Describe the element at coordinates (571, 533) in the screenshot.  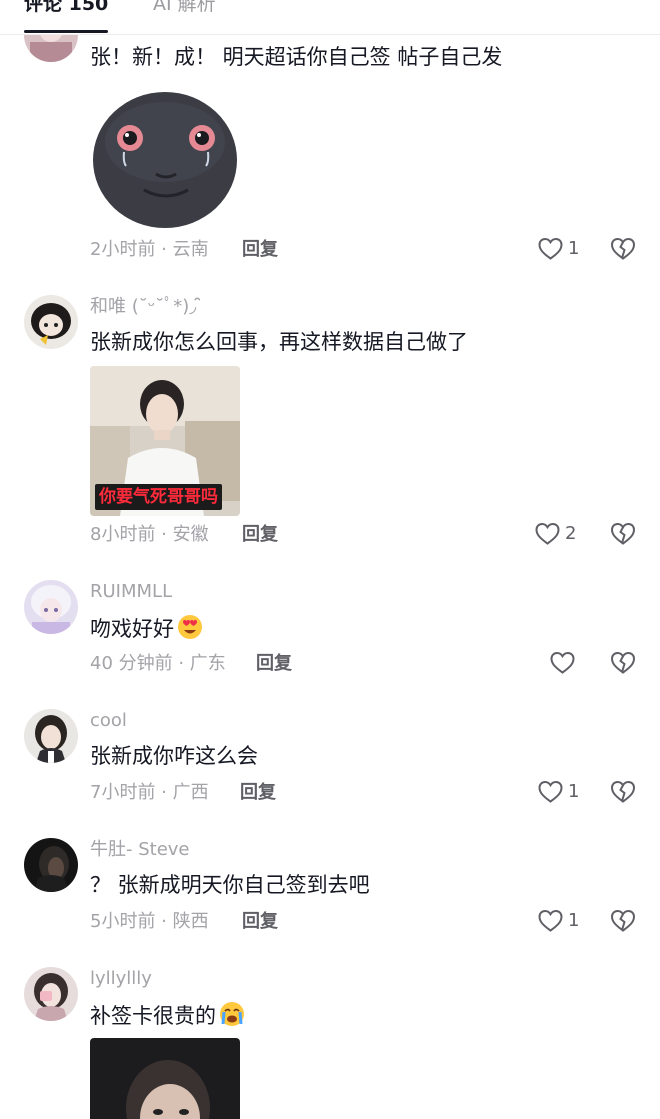
I see `like-count: 2` at that location.